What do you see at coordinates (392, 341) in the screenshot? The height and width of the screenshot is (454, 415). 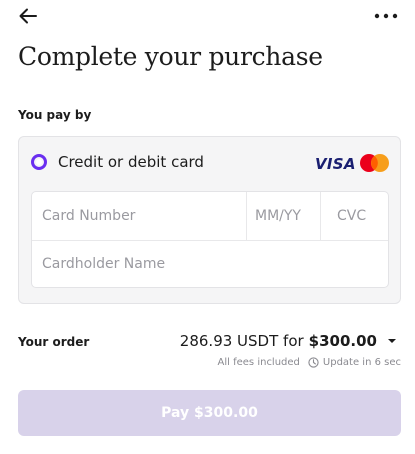 I see `chevron-down-icon` at bounding box center [392, 341].